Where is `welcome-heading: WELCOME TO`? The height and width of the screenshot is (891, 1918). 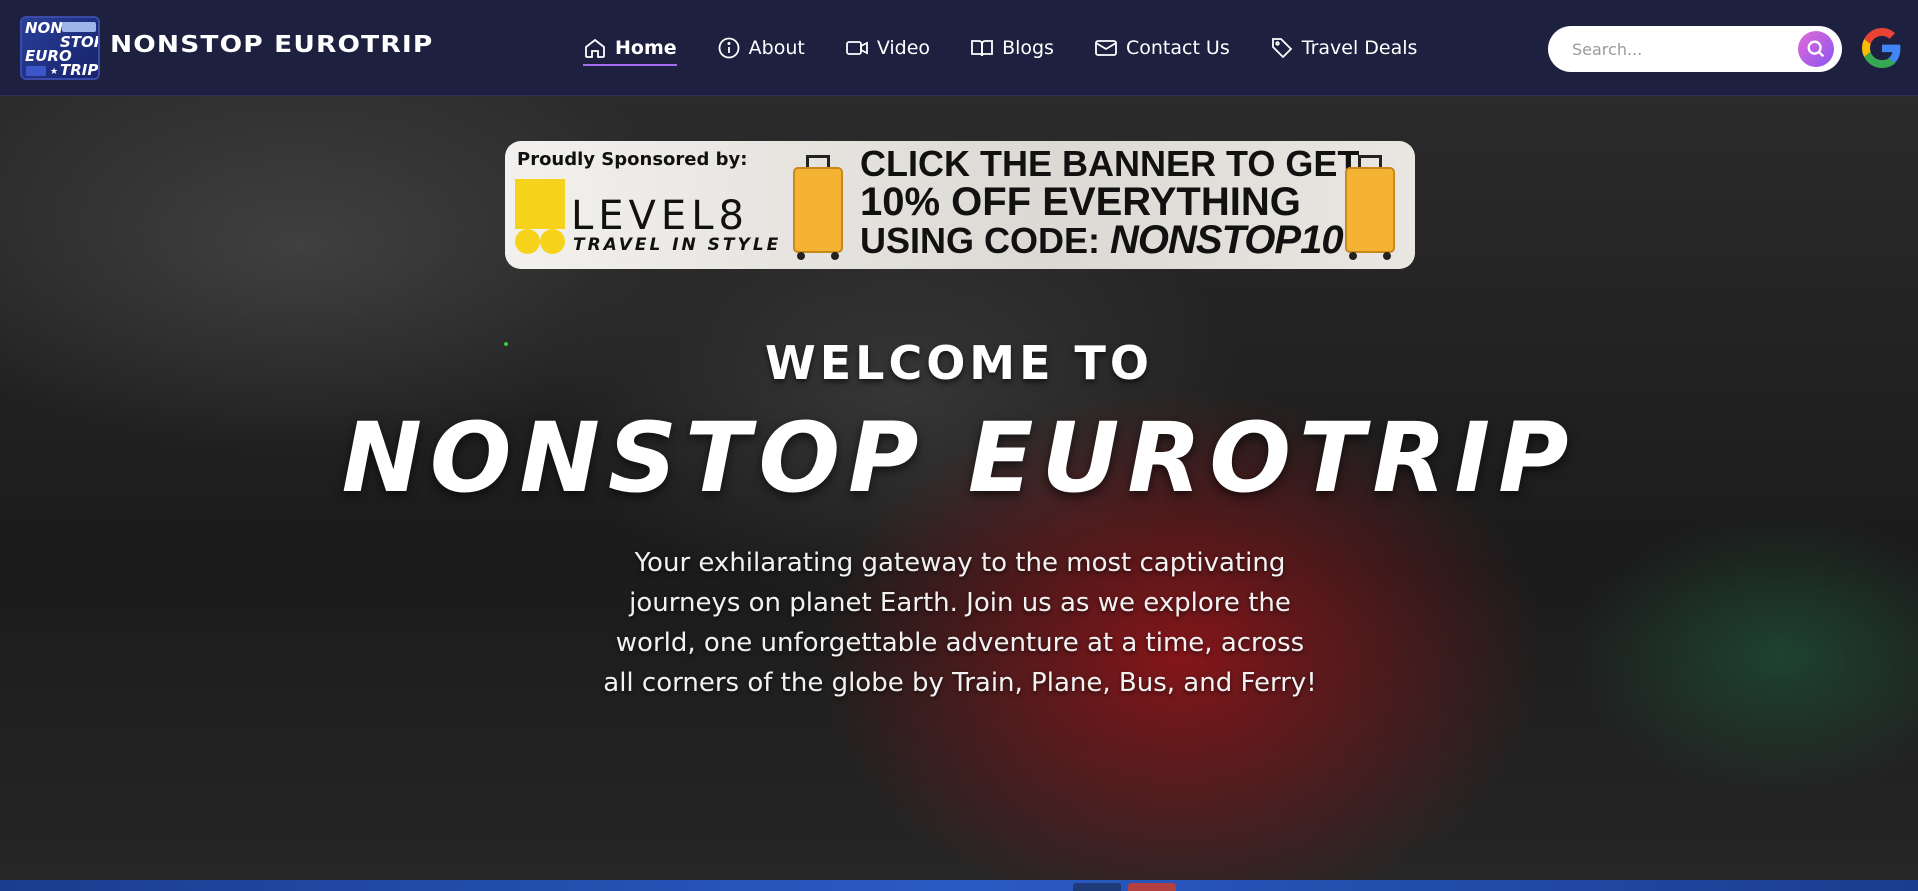 welcome-heading: WELCOME TO is located at coordinates (959, 363).